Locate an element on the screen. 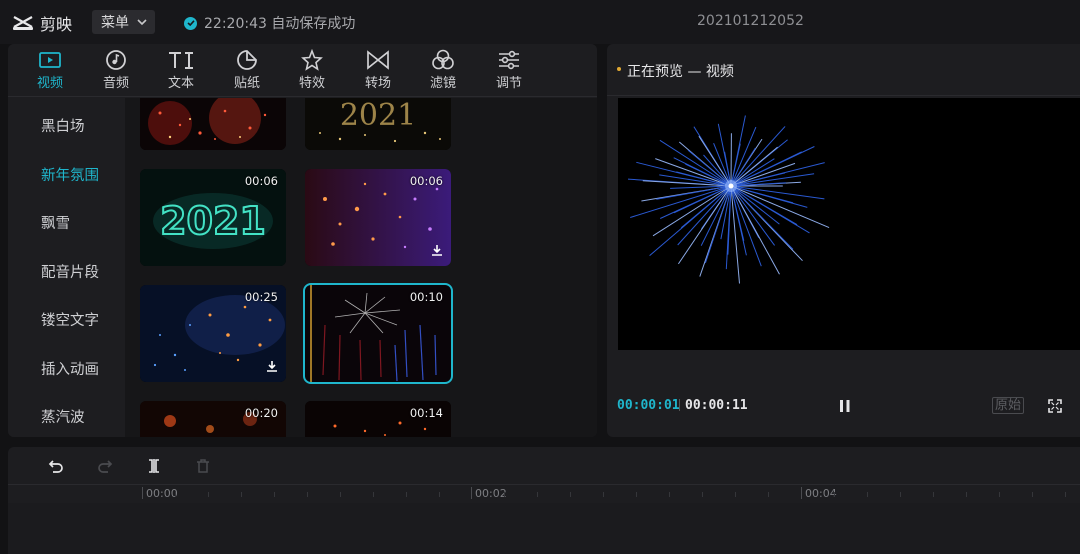 This screenshot has height=554, width=1080. autosave-status: 22:20:43 自动保存成功 is located at coordinates (269, 23).